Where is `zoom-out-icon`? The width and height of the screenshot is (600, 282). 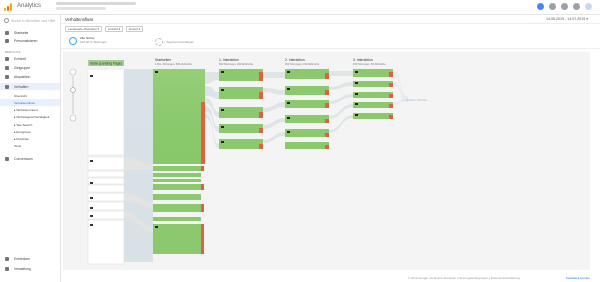 zoom-out-icon is located at coordinates (73, 118).